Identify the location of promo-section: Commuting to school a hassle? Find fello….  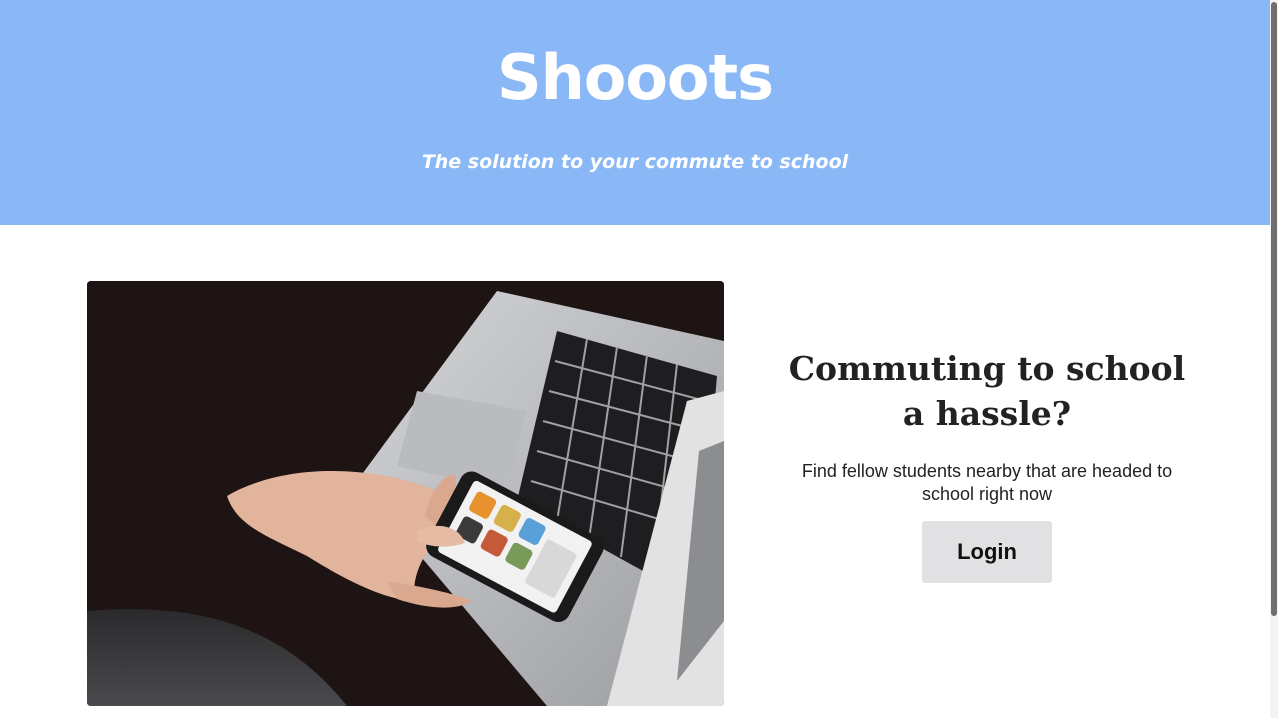
(987, 464).